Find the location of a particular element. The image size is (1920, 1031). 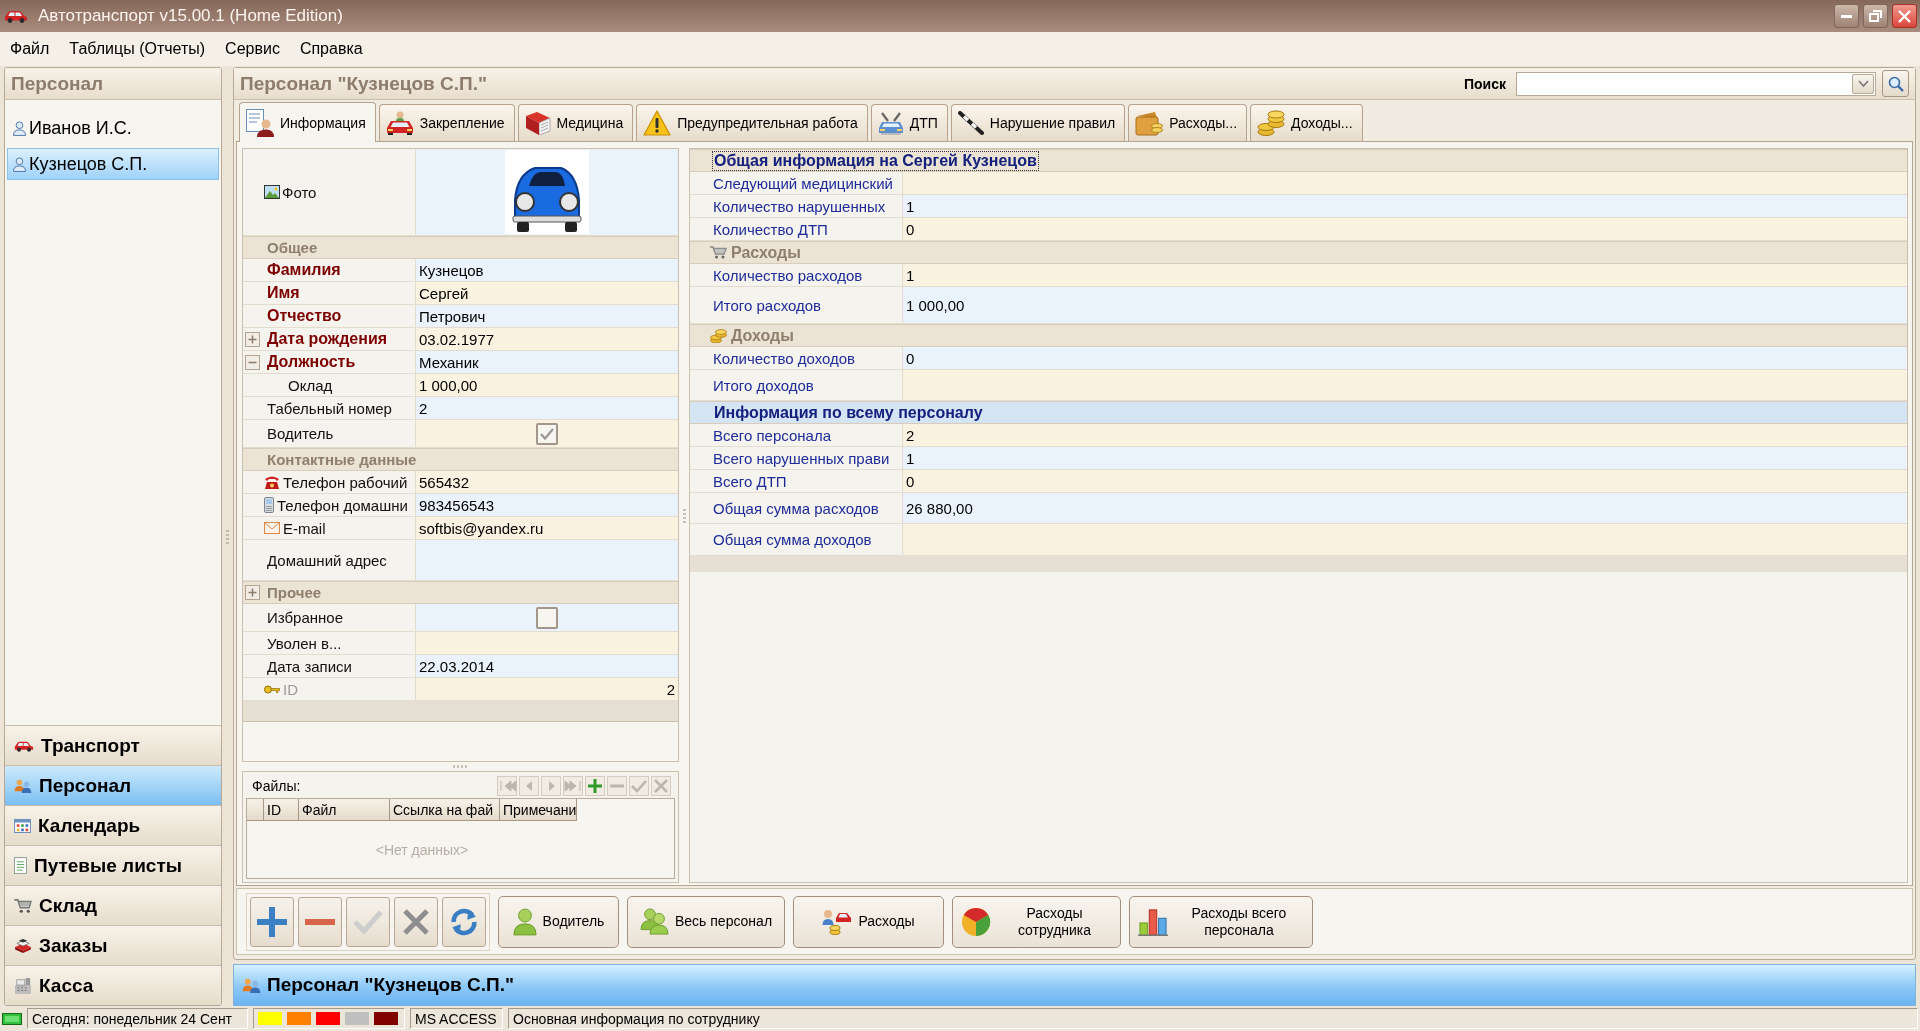

pie-icon is located at coordinates (976, 921).